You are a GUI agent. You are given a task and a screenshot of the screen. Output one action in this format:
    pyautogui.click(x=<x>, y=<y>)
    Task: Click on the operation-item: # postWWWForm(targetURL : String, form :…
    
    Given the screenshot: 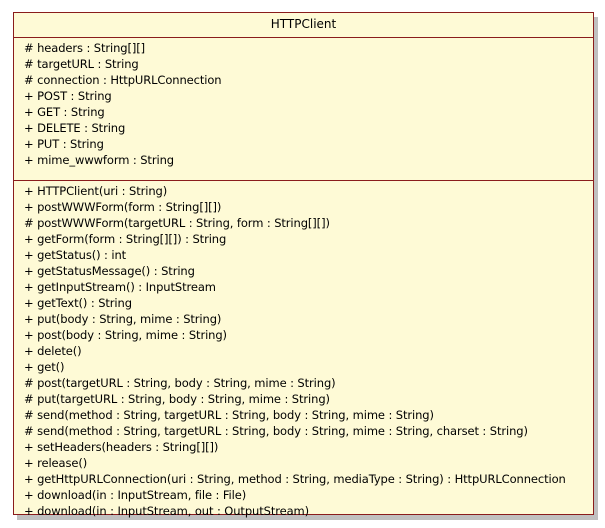 What is the action you would take?
    pyautogui.click(x=177, y=223)
    